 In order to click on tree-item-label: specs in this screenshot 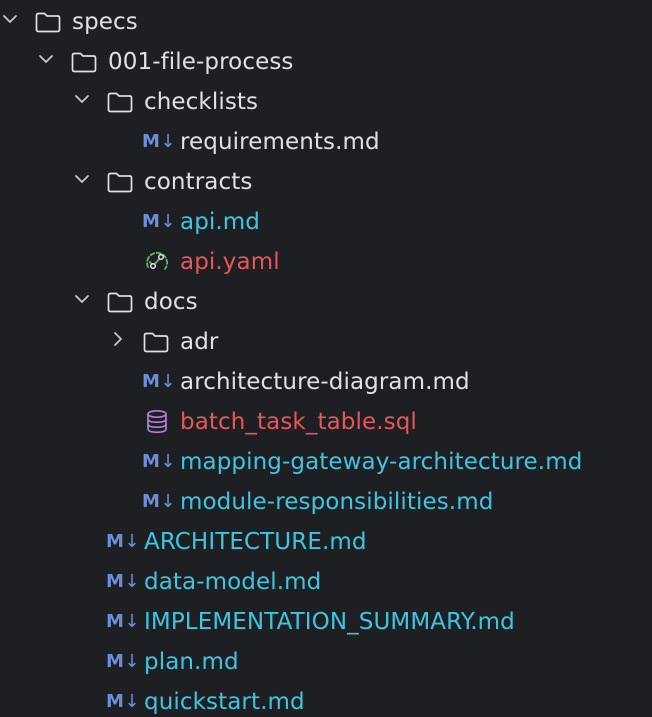, I will do `click(105, 22)`.